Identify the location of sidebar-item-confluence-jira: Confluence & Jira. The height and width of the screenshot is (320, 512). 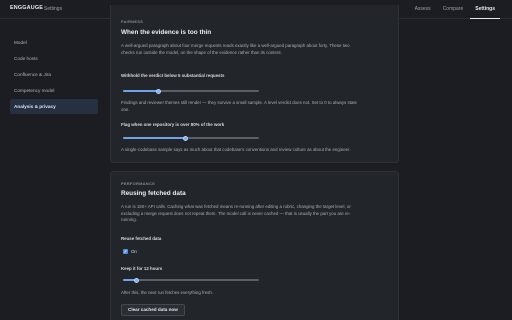
(54, 74).